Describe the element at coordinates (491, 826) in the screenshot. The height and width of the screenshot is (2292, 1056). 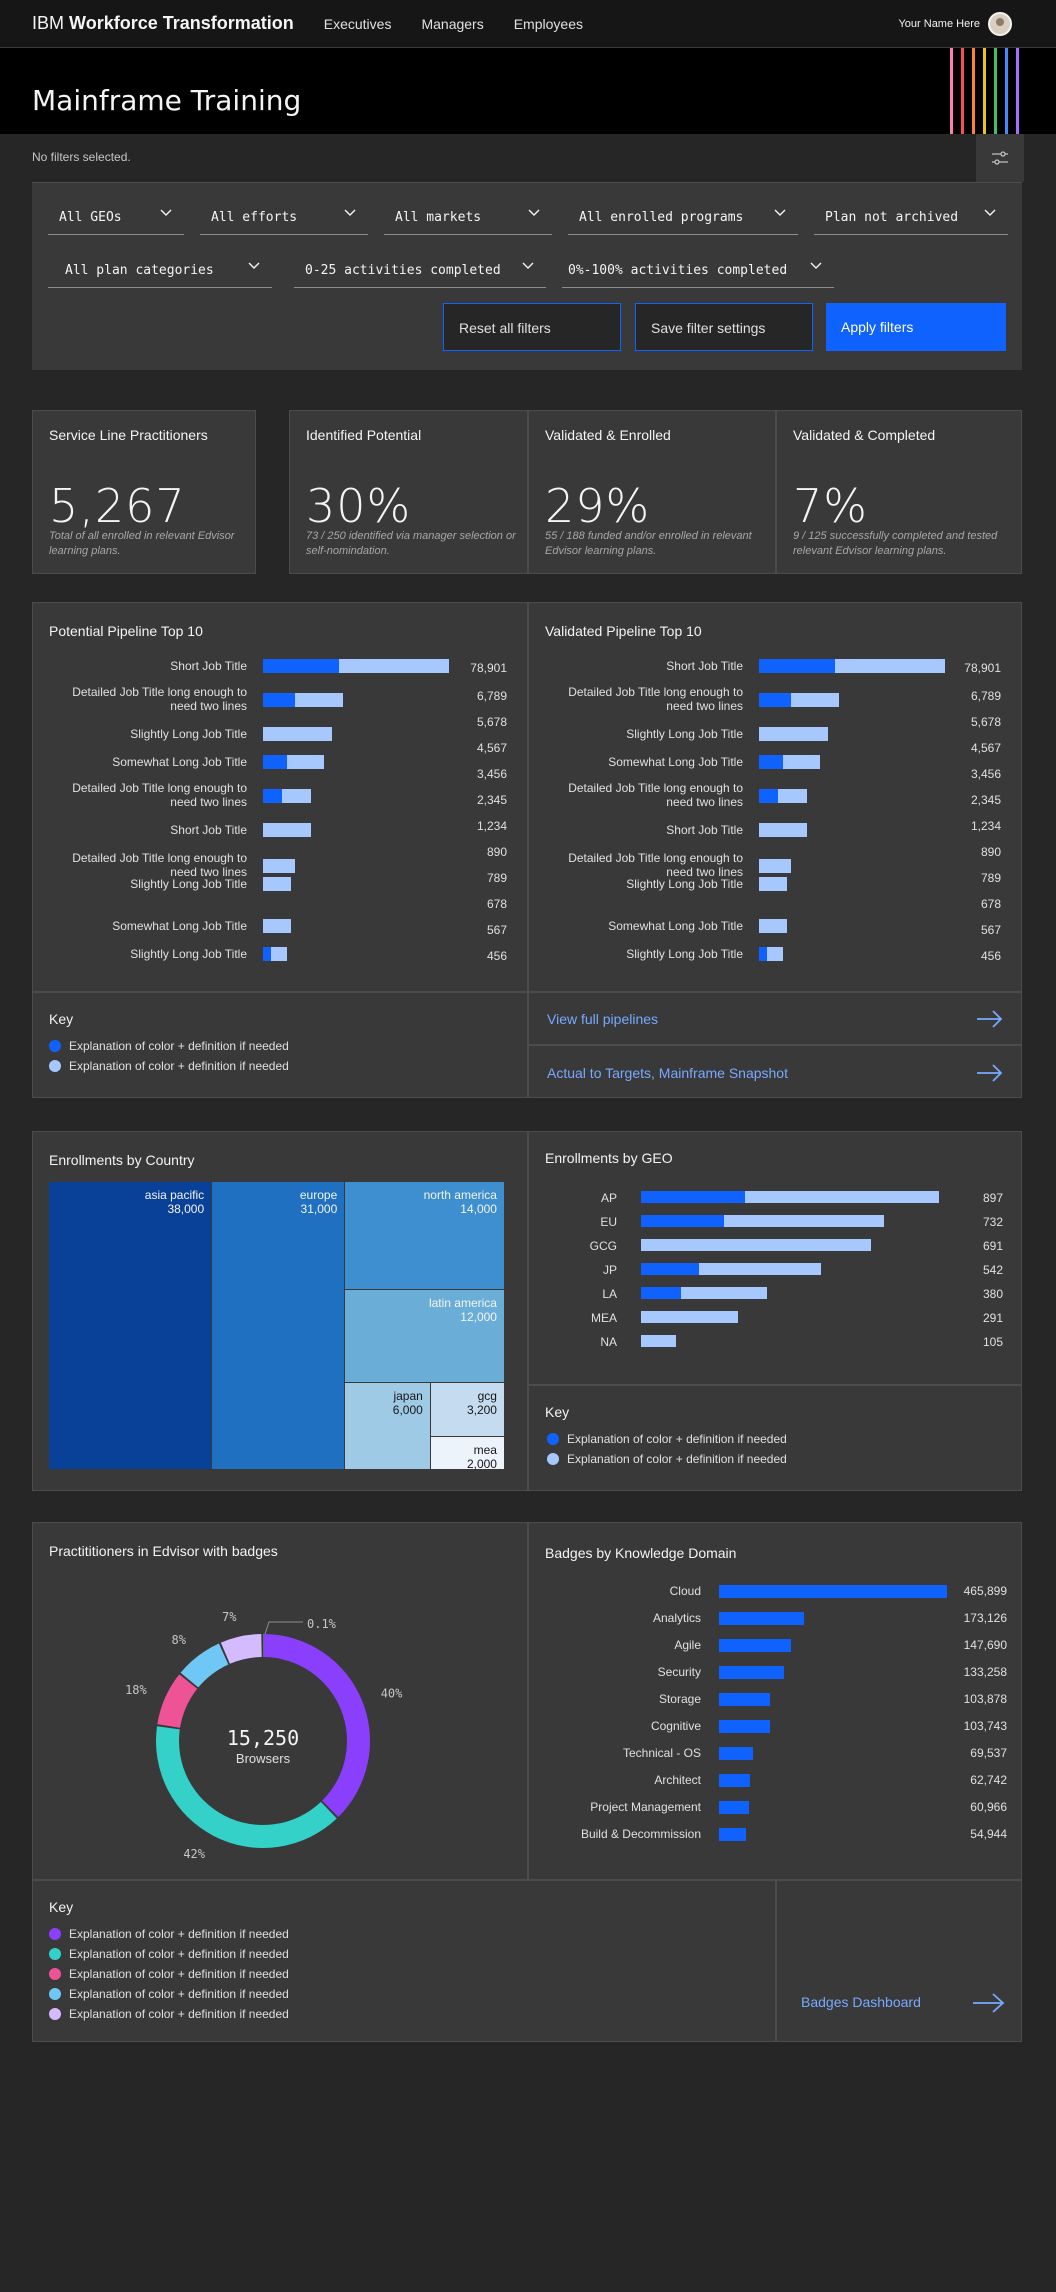
I see `pipeline-value: 1,234` at that location.